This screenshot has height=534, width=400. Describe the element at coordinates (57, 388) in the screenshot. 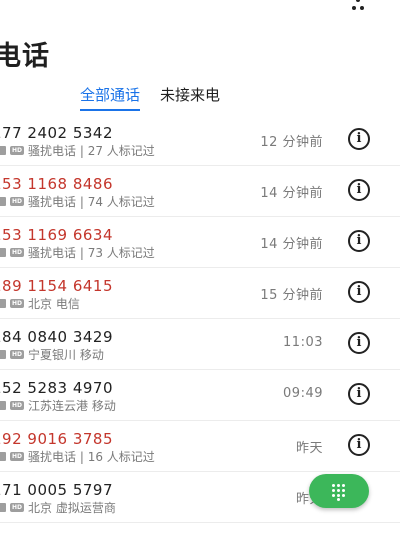

I see `call-number: 152 5283 4970` at that location.